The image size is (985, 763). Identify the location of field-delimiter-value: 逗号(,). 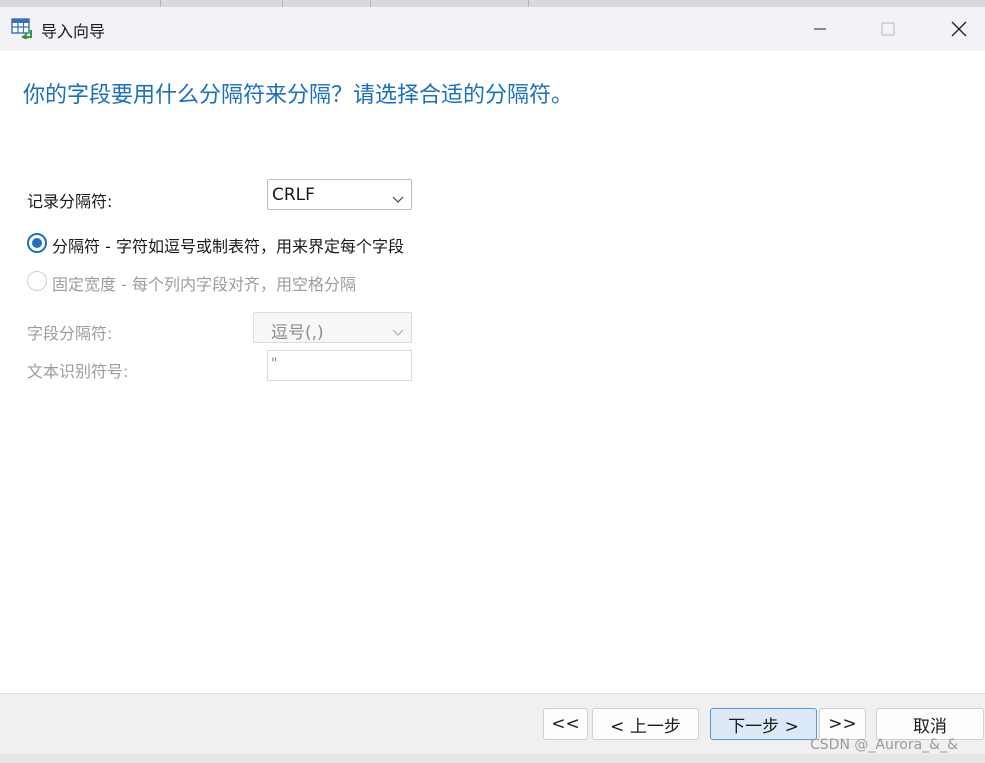
(297, 333).